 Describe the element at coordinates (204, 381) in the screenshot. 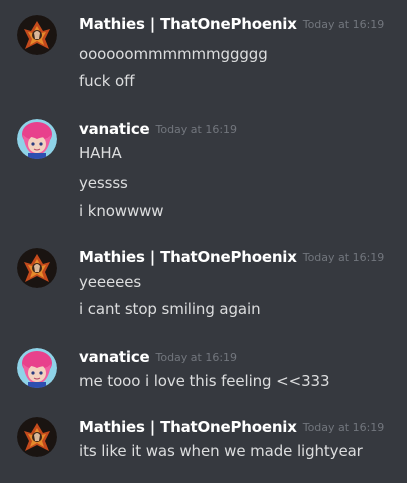

I see `message-line: me tooo i love this feeling <<333` at that location.